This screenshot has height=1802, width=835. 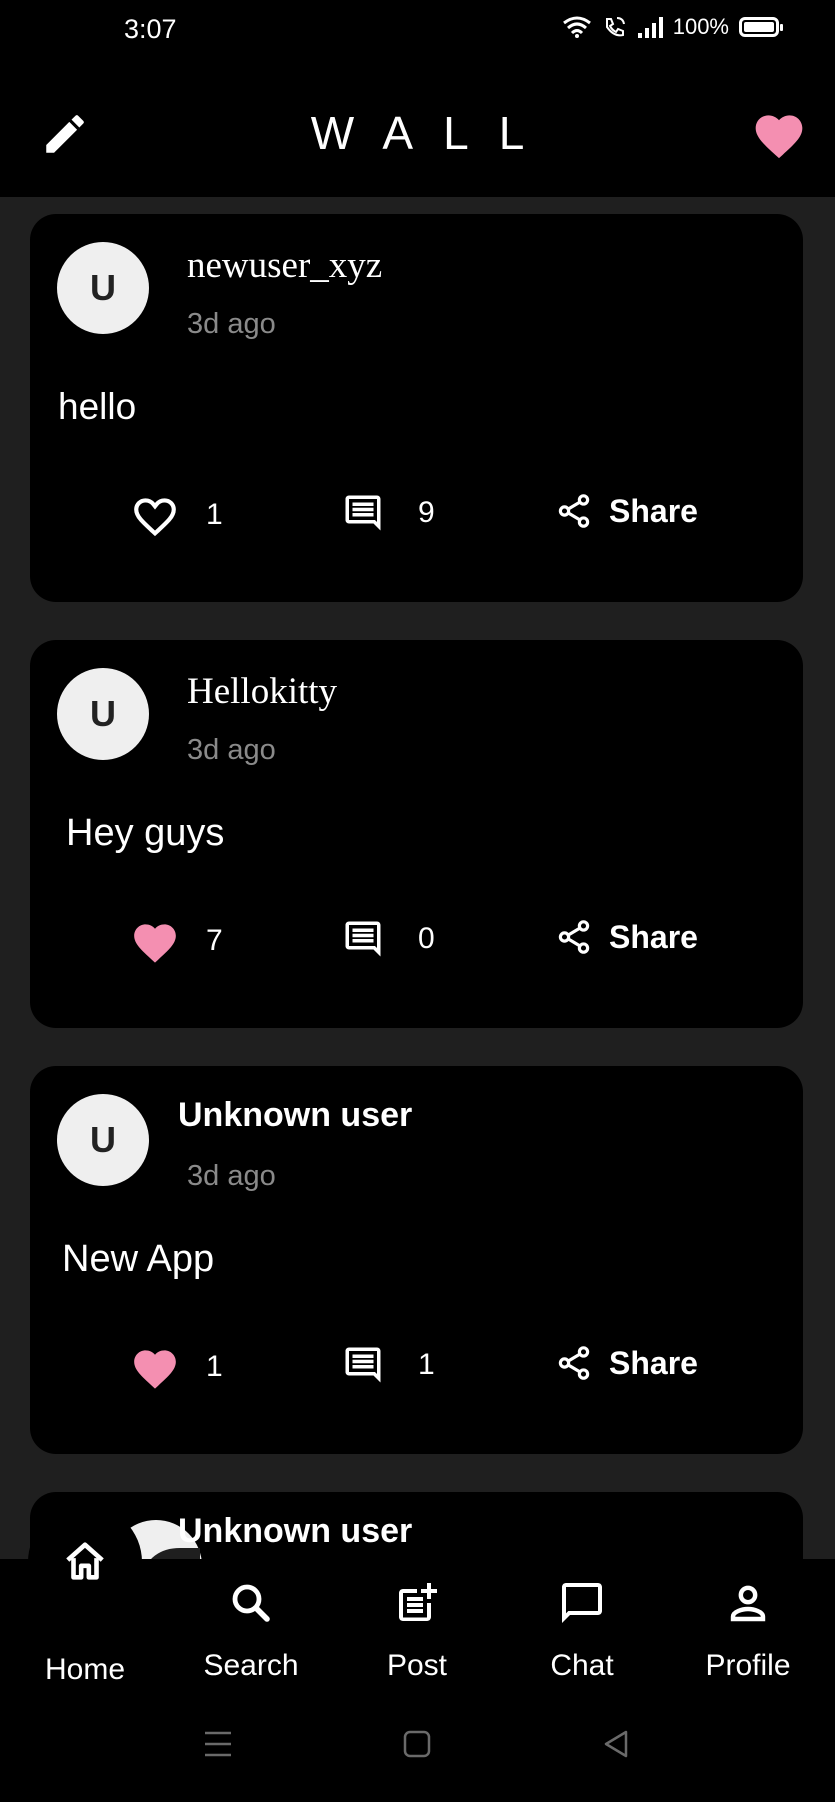 What do you see at coordinates (426, 512) in the screenshot?
I see `comment-count: 9` at bounding box center [426, 512].